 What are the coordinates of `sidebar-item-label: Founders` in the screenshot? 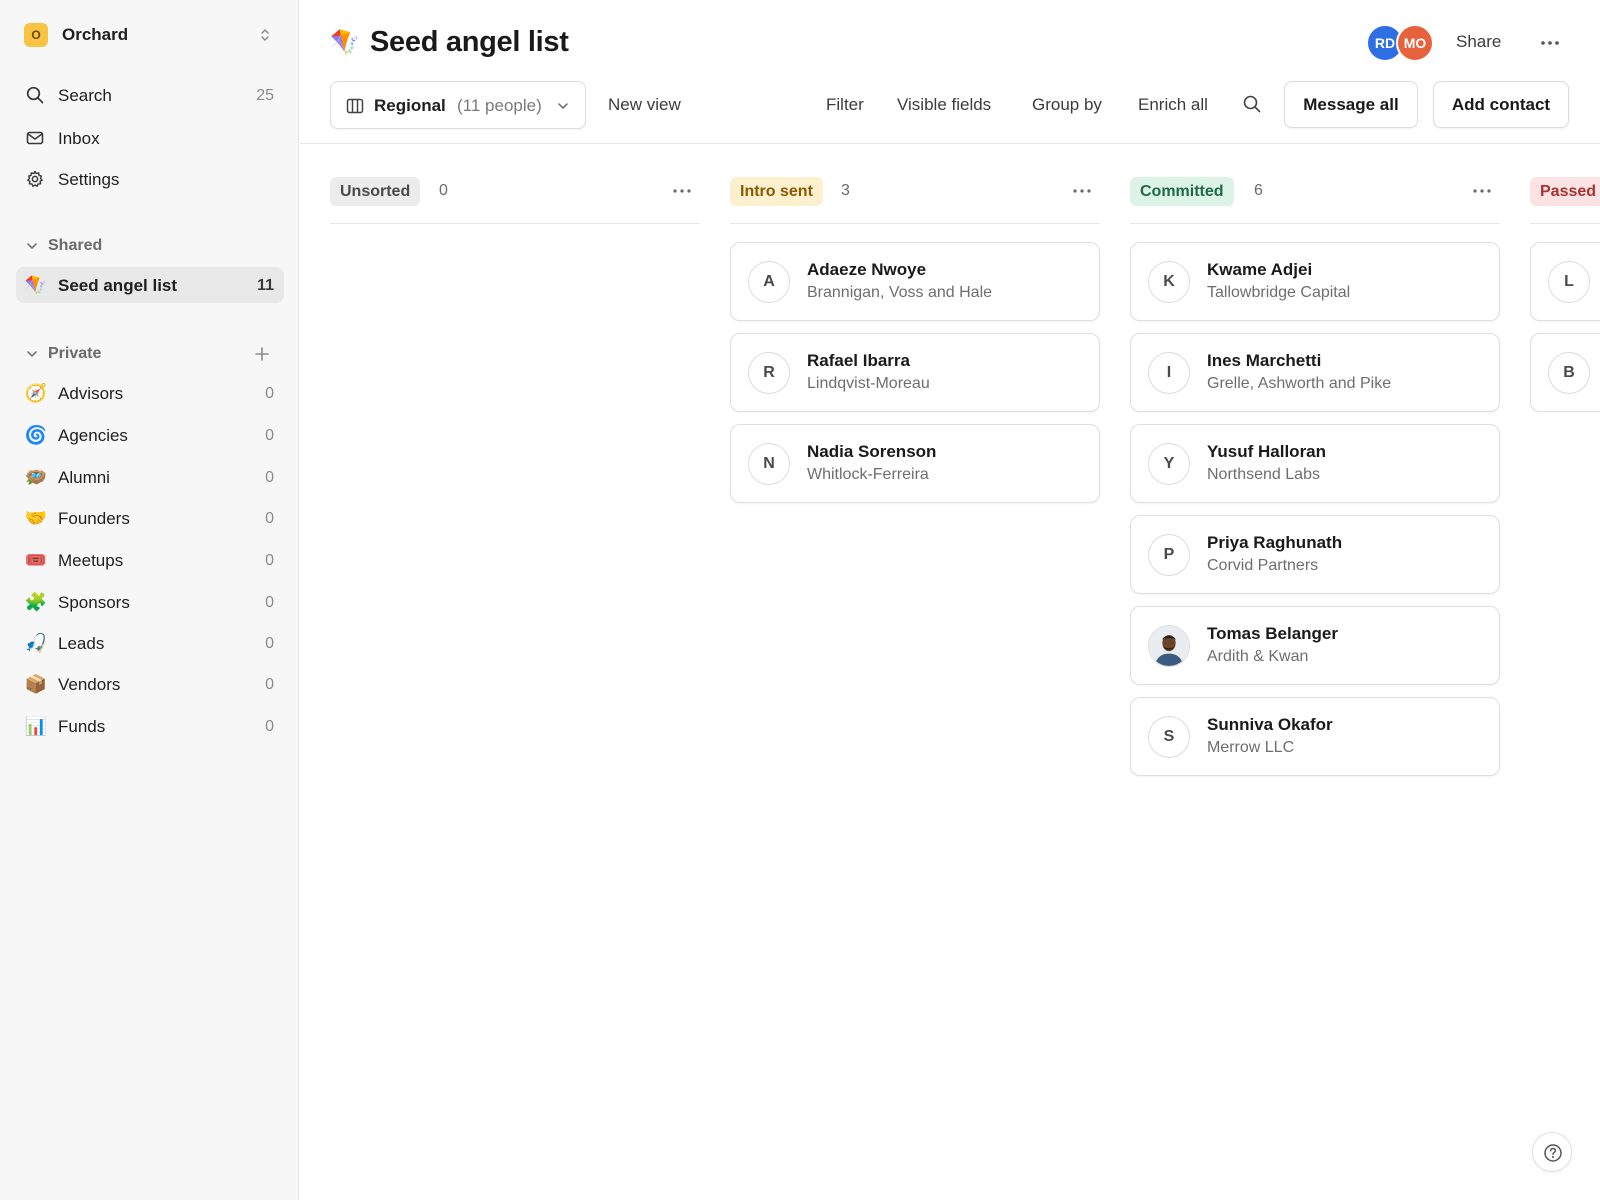 It's located at (94, 518).